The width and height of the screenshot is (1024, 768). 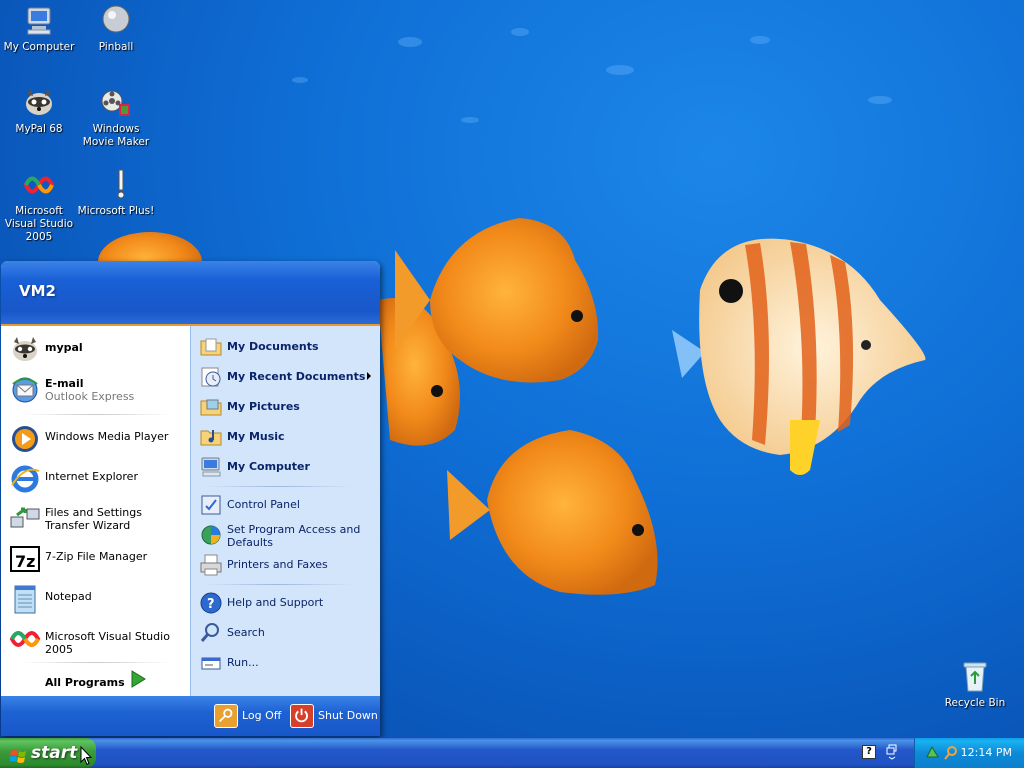 I want to click on desktop-icon-recycle-bin: Recycle Bin, so click(x=975, y=685).